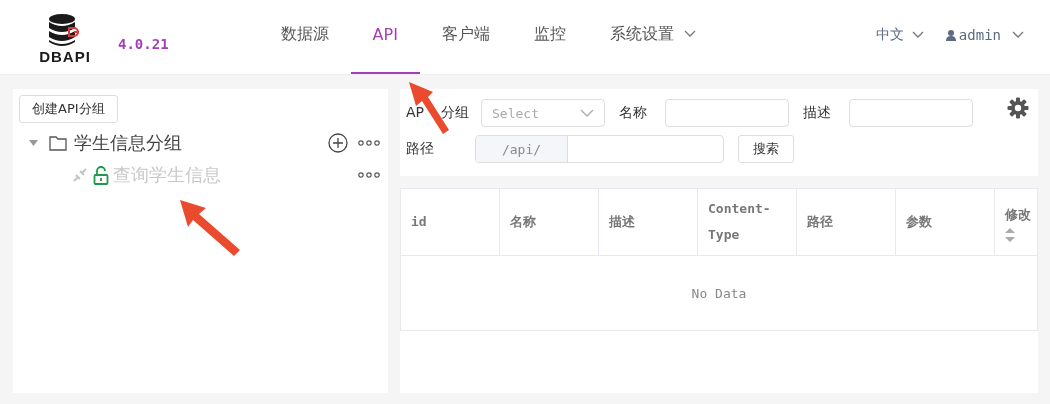 The width and height of the screenshot is (1050, 404). What do you see at coordinates (210, 228) in the screenshot?
I see `annotation-arrow` at bounding box center [210, 228].